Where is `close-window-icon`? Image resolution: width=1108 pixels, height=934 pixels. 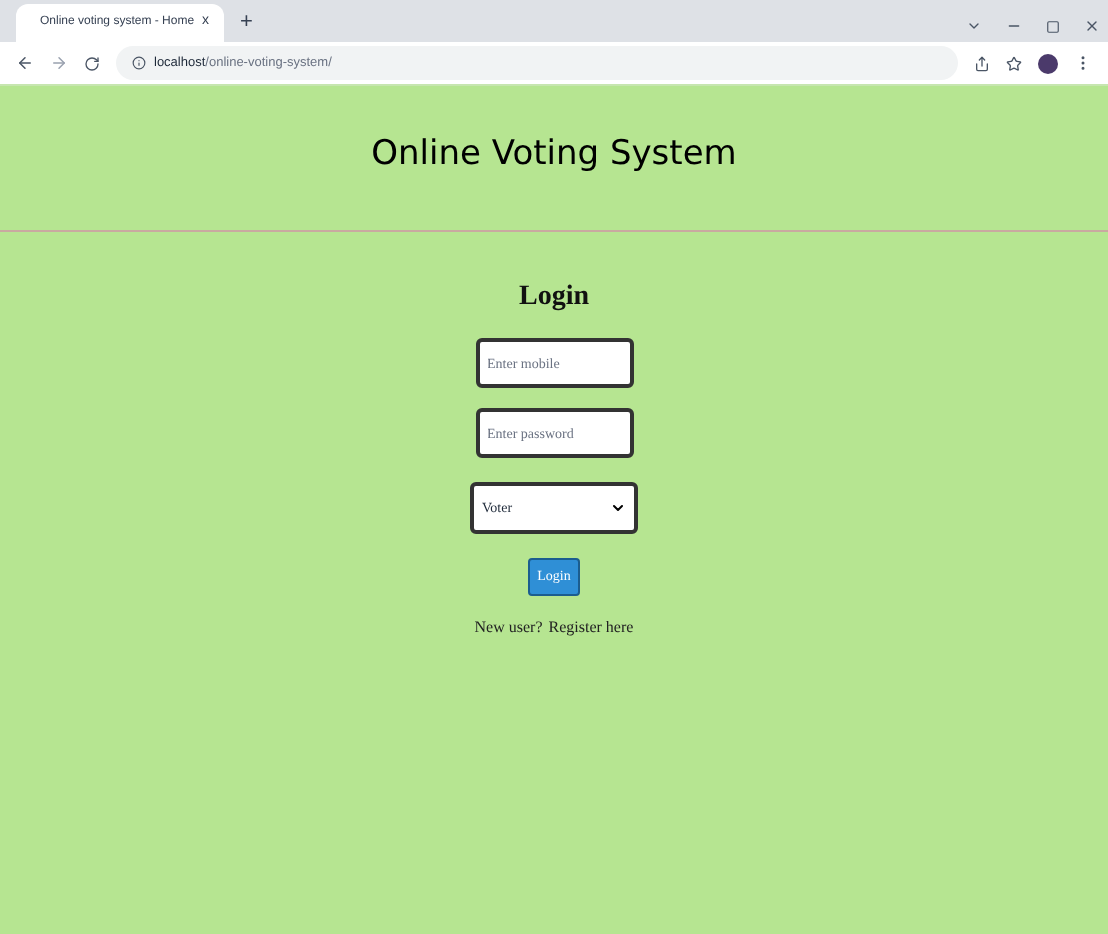
close-window-icon is located at coordinates (1092, 26).